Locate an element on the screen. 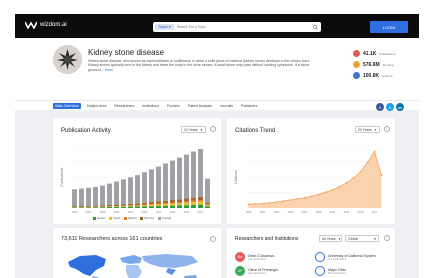  tab-patent-analysis: Patent Analysis is located at coordinates (200, 106).